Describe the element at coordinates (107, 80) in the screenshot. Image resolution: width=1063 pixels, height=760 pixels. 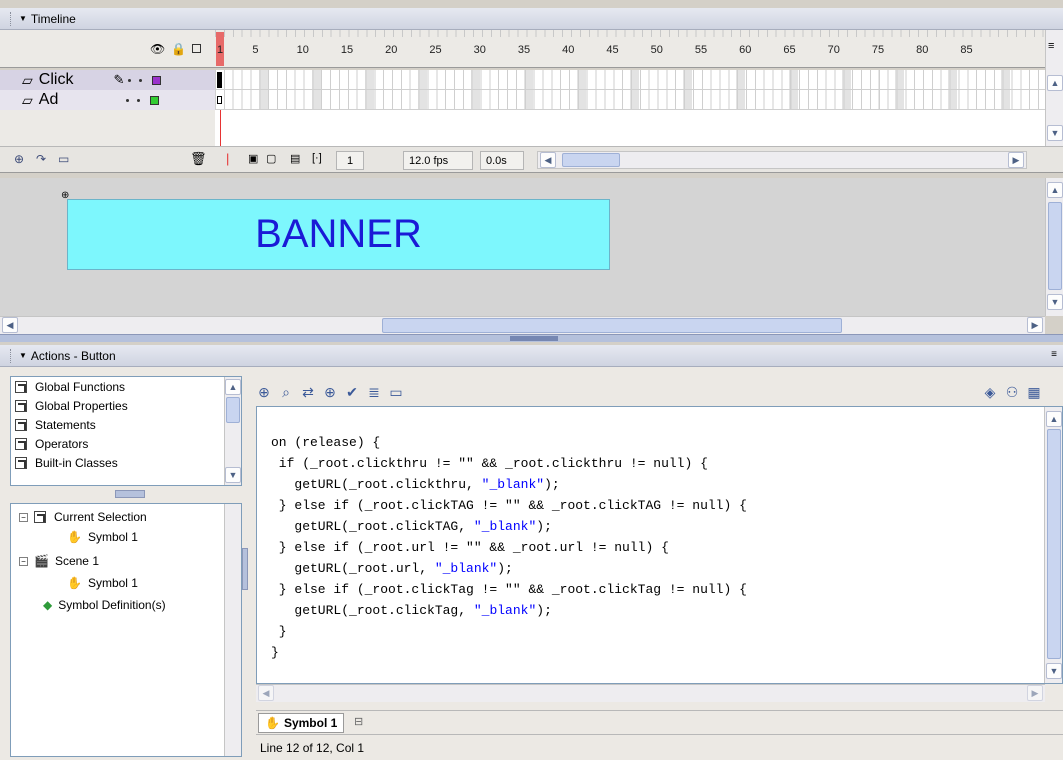
I see `layer-row-click: ▱ Click ✎` at that location.